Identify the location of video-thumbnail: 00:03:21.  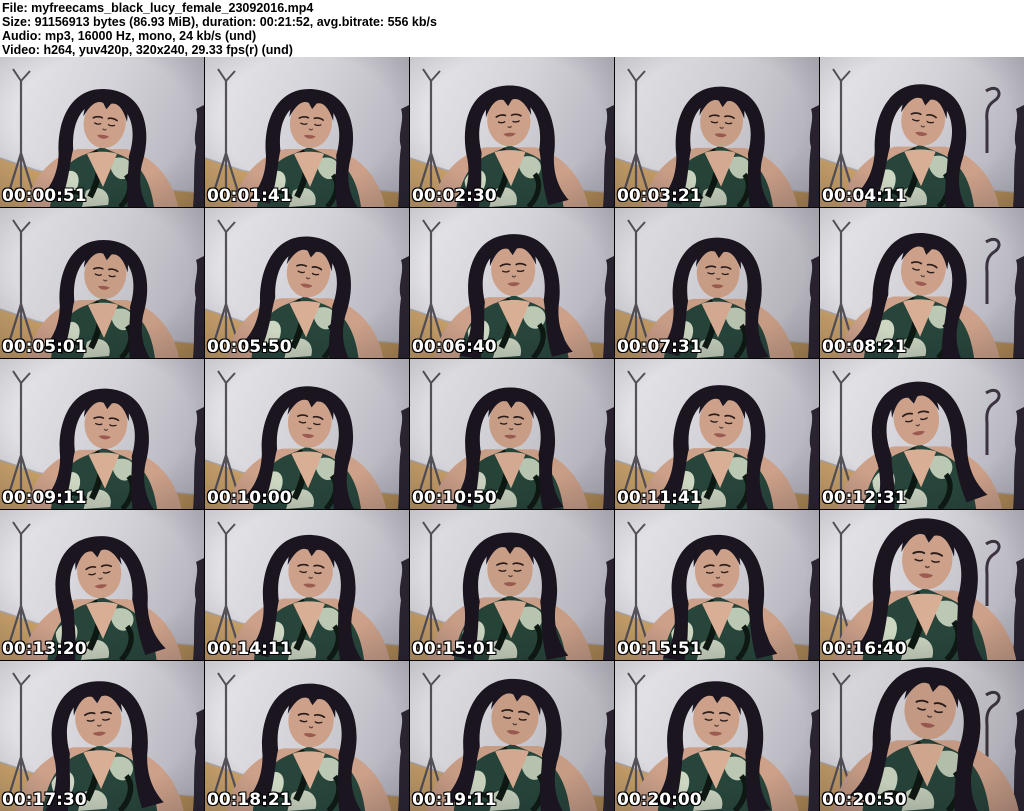
(717, 132).